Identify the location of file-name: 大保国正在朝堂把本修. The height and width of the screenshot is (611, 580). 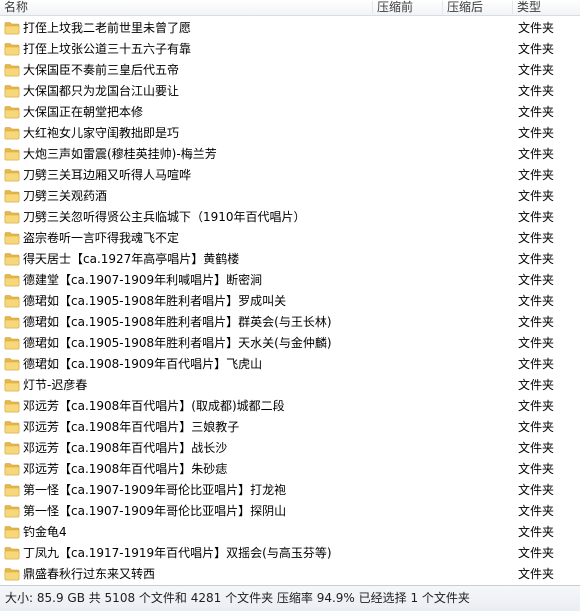
(83, 112).